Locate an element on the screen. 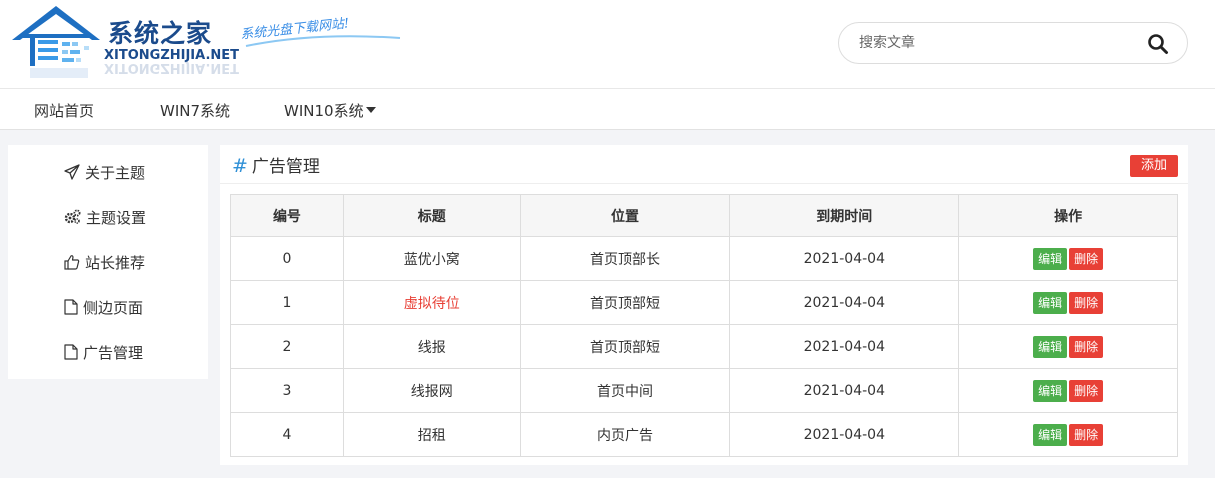 The width and height of the screenshot is (1215, 478). caret-down-icon is located at coordinates (370, 109).